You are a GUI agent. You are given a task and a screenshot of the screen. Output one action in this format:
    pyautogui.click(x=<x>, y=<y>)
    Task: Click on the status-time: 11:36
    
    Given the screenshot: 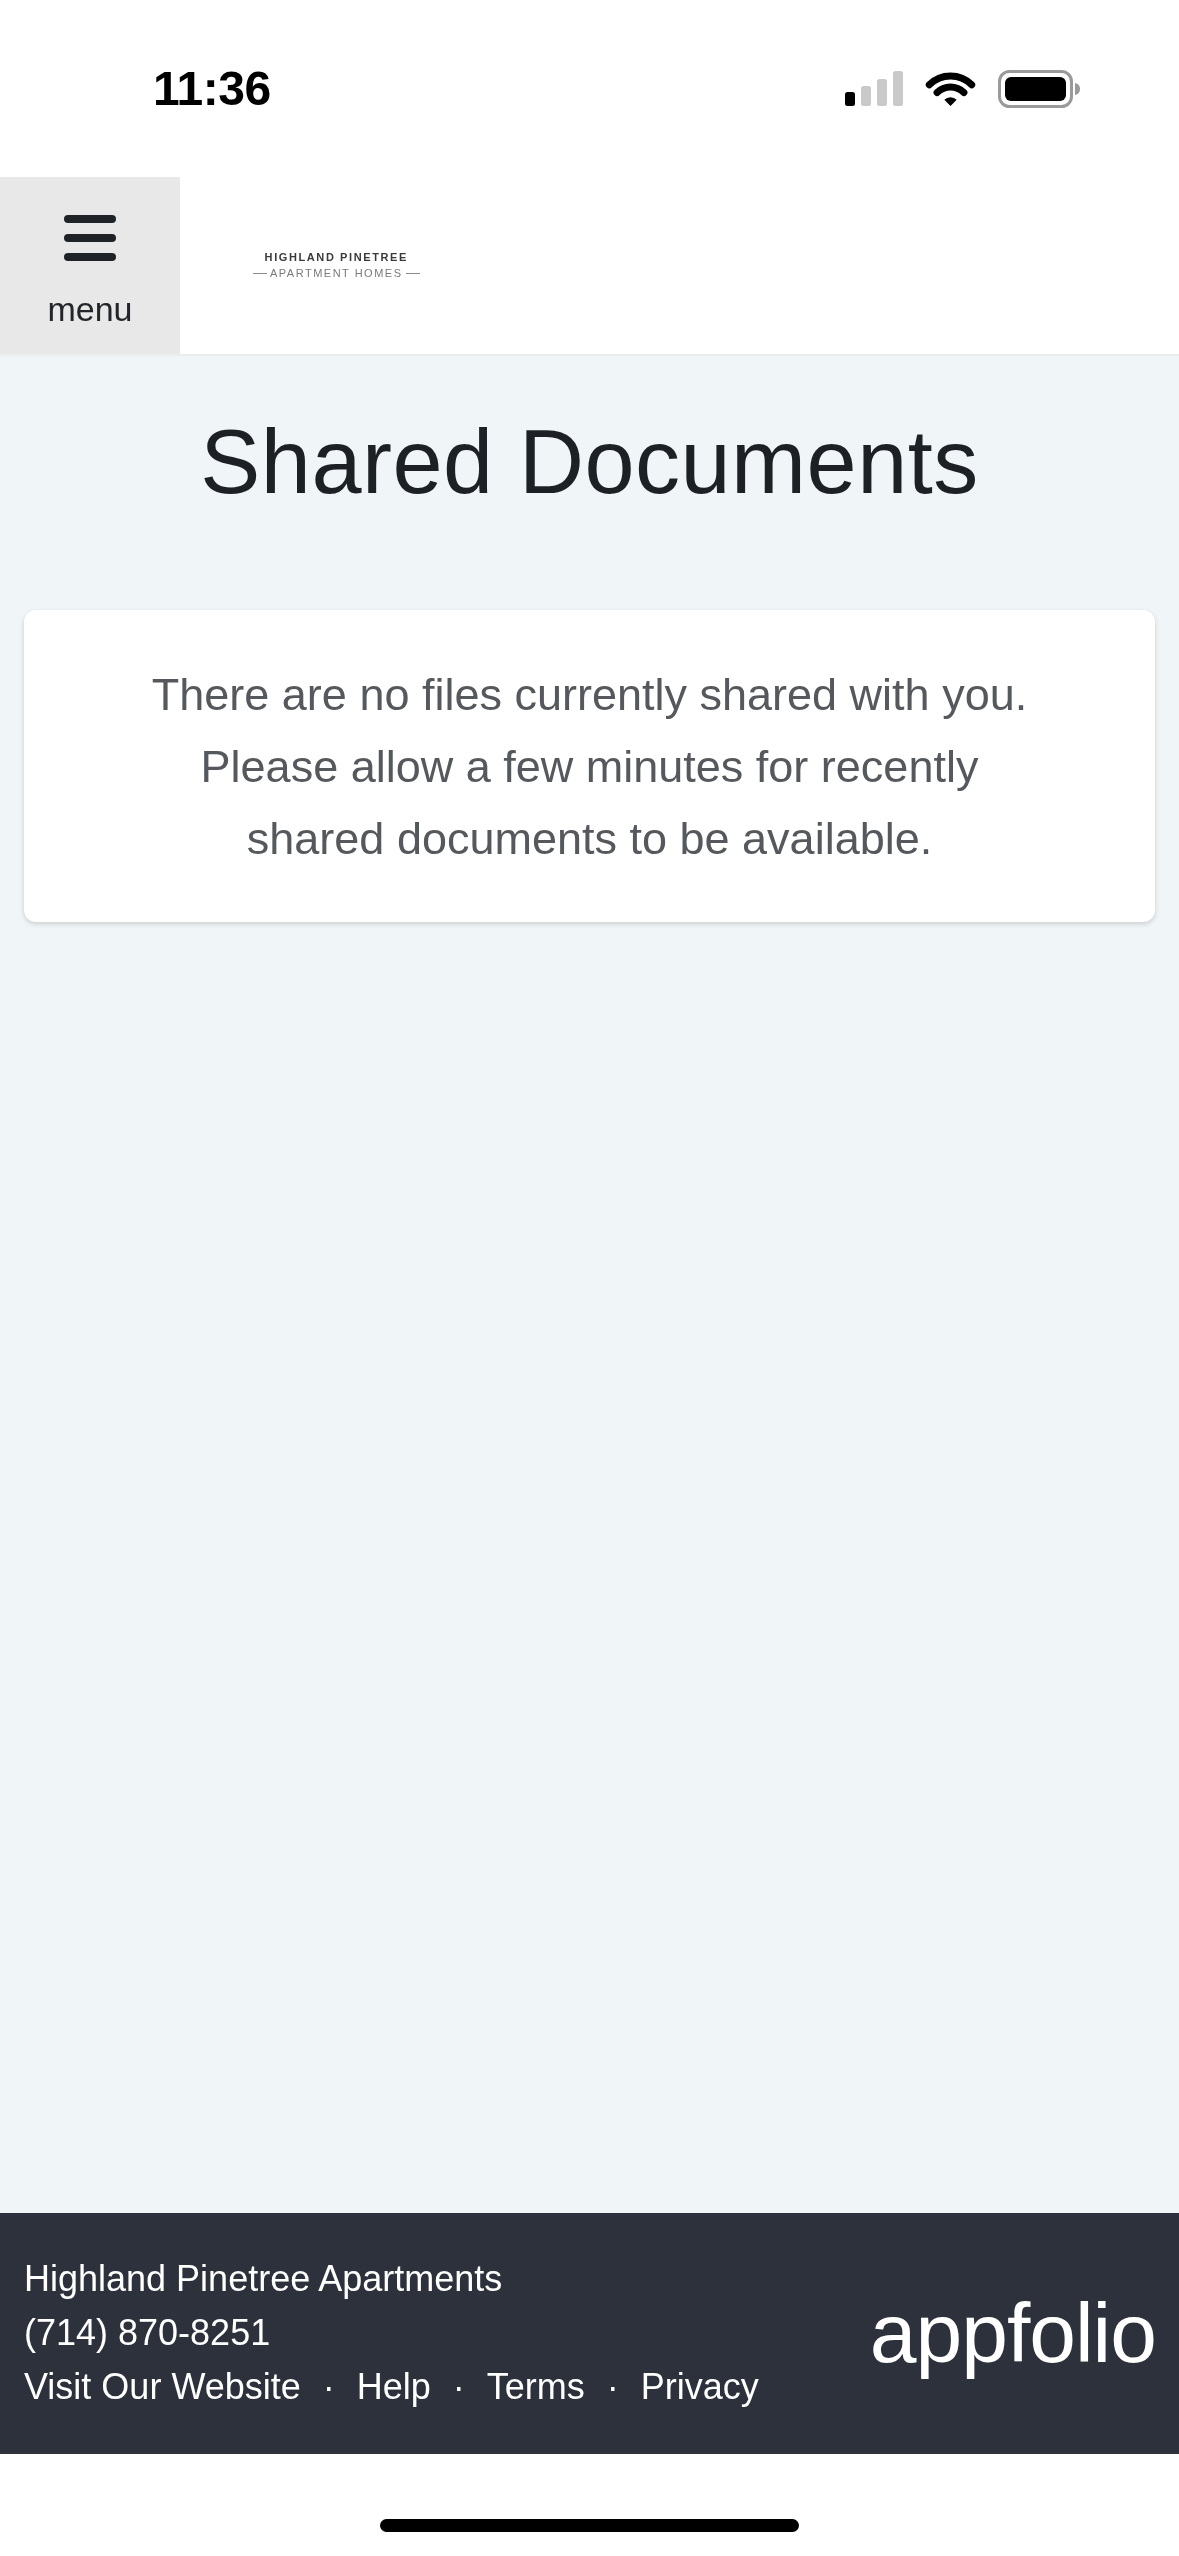 What is the action you would take?
    pyautogui.click(x=212, y=88)
    